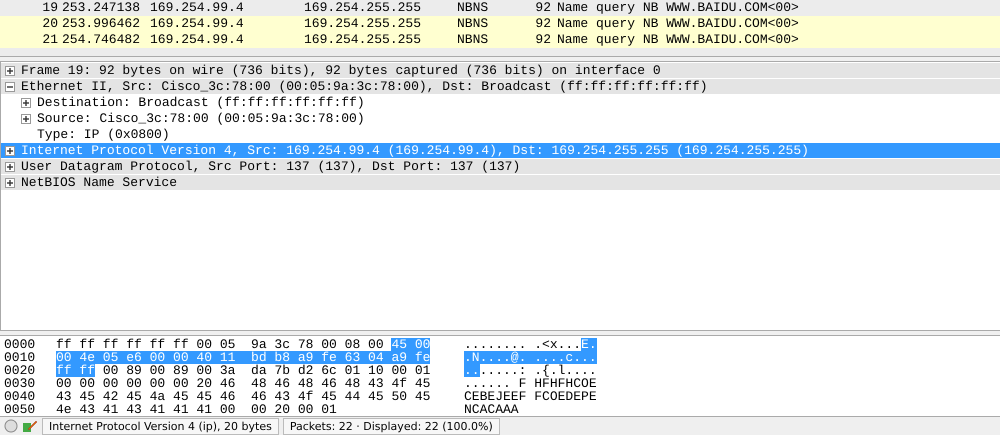 The image size is (1000, 435). What do you see at coordinates (101, 40) in the screenshot?
I see `packet-time: 254.746482` at bounding box center [101, 40].